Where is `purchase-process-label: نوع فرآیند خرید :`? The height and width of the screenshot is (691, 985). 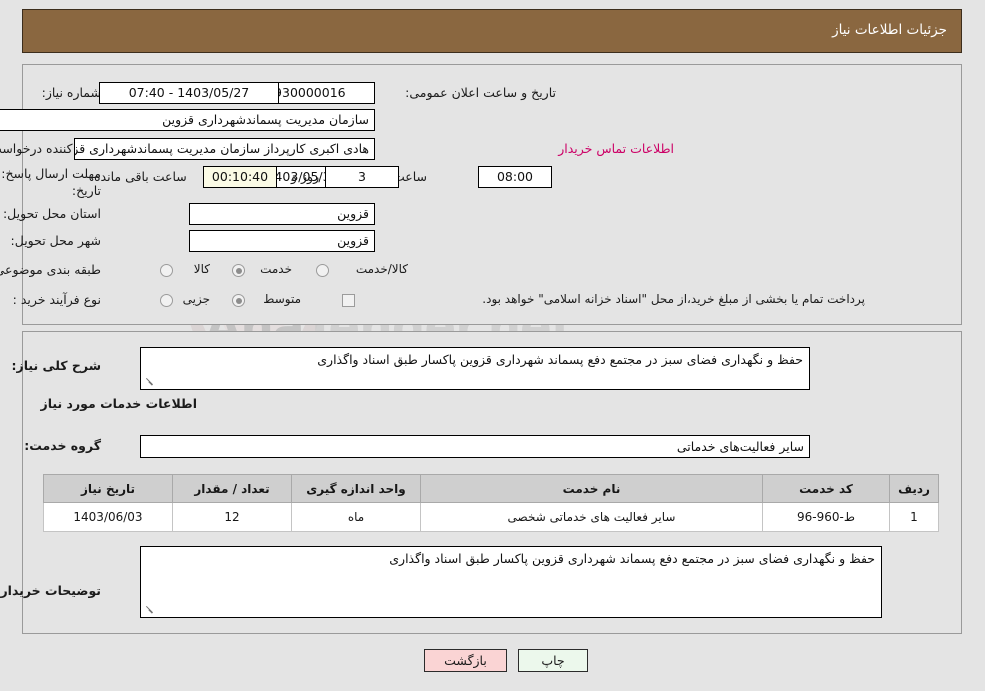
purchase-process-label: نوع فرآیند خرید : is located at coordinates (56, 299).